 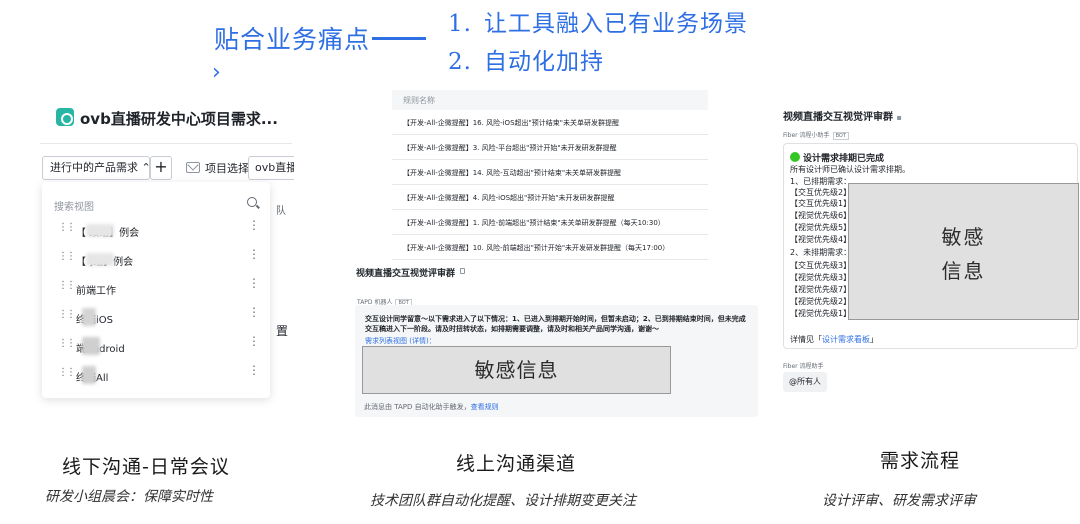 What do you see at coordinates (598, 24) in the screenshot?
I see `header-item-1: 1. 让工具融入已有业务场景` at bounding box center [598, 24].